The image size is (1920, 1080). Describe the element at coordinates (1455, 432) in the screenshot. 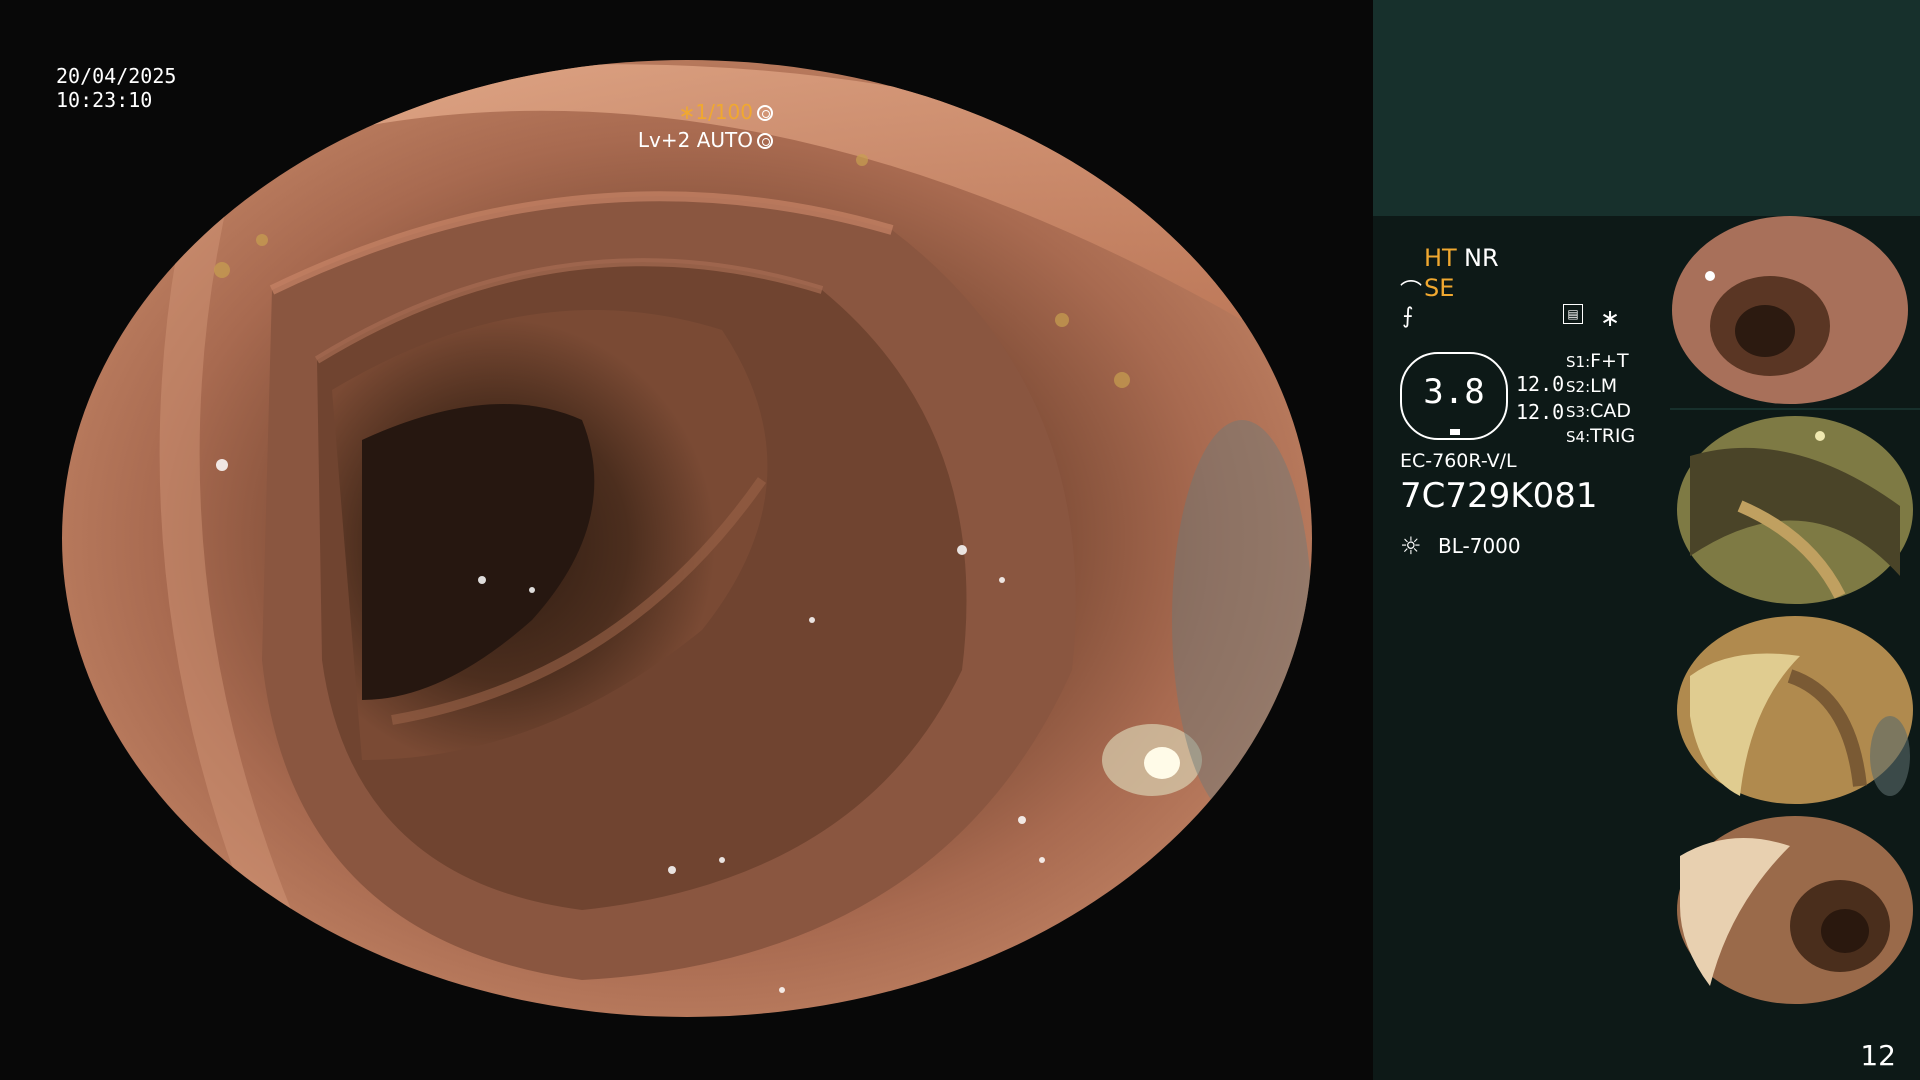

I see `gauge-marker-icon` at that location.